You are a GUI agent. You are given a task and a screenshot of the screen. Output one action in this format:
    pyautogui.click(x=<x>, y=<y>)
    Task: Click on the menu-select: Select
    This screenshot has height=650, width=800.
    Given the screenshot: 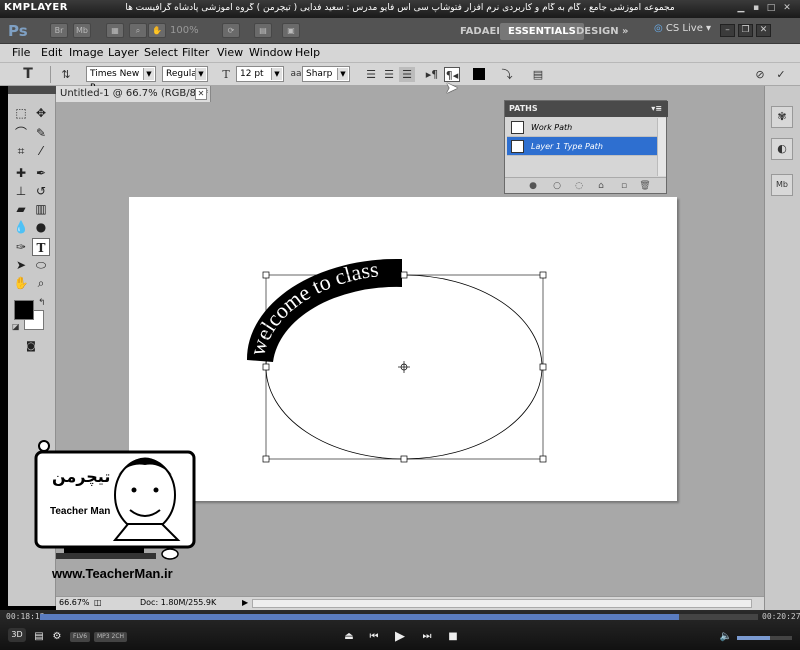 What is the action you would take?
    pyautogui.click(x=161, y=52)
    